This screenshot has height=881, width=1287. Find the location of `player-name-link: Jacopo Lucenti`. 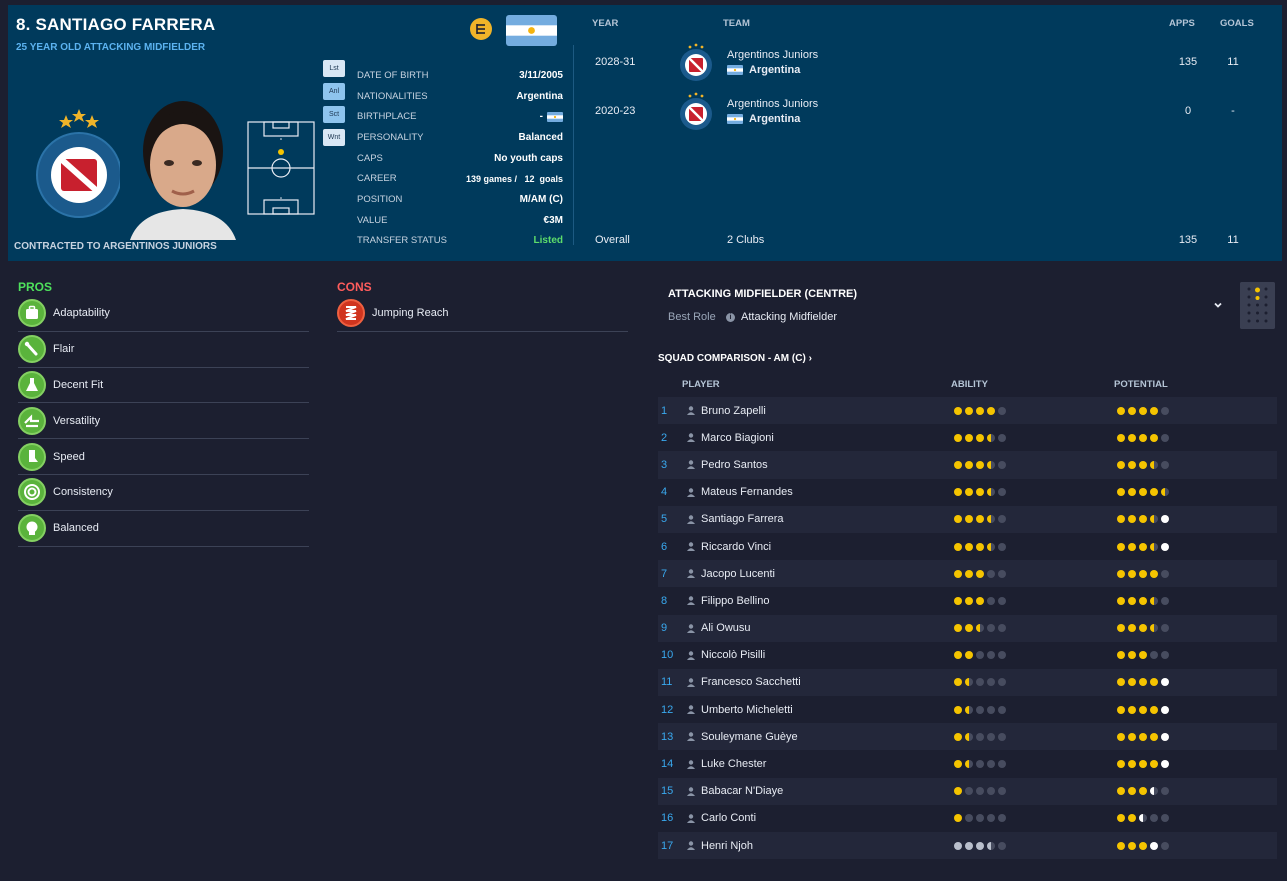

player-name-link: Jacopo Lucenti is located at coordinates (738, 574).